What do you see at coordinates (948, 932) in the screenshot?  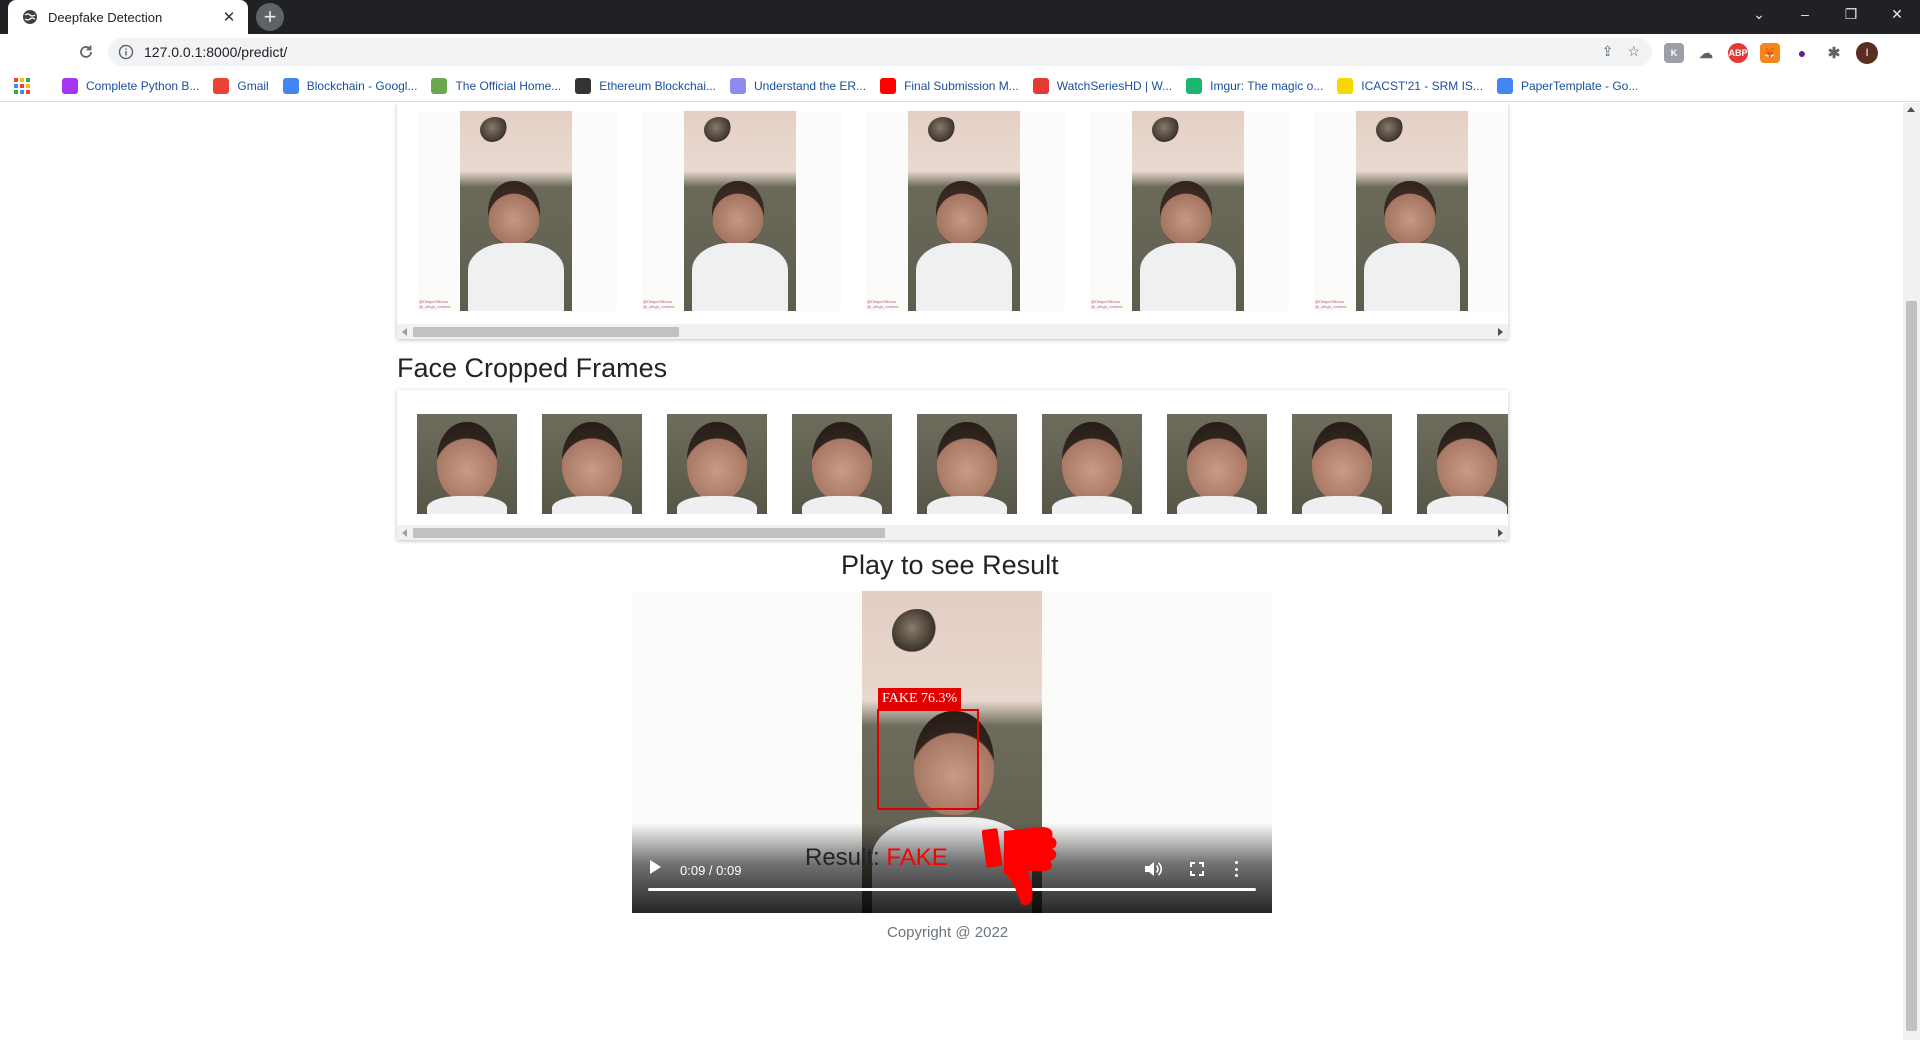 I see `copyright-text: Copyright @ 2022` at bounding box center [948, 932].